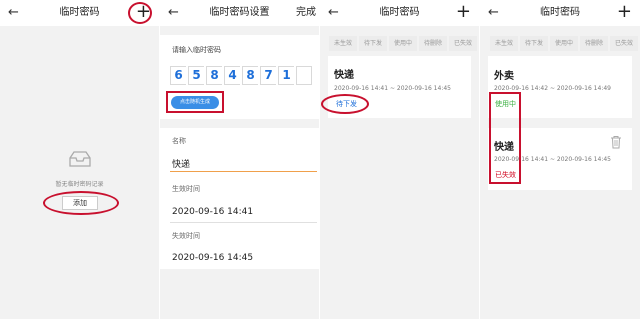 This screenshot has height=319, width=640. Describe the element at coordinates (552, 88) in the screenshot. I see `record-period: 2020-09-16 14:42 ~ 2020-09-16 14:49` at that location.